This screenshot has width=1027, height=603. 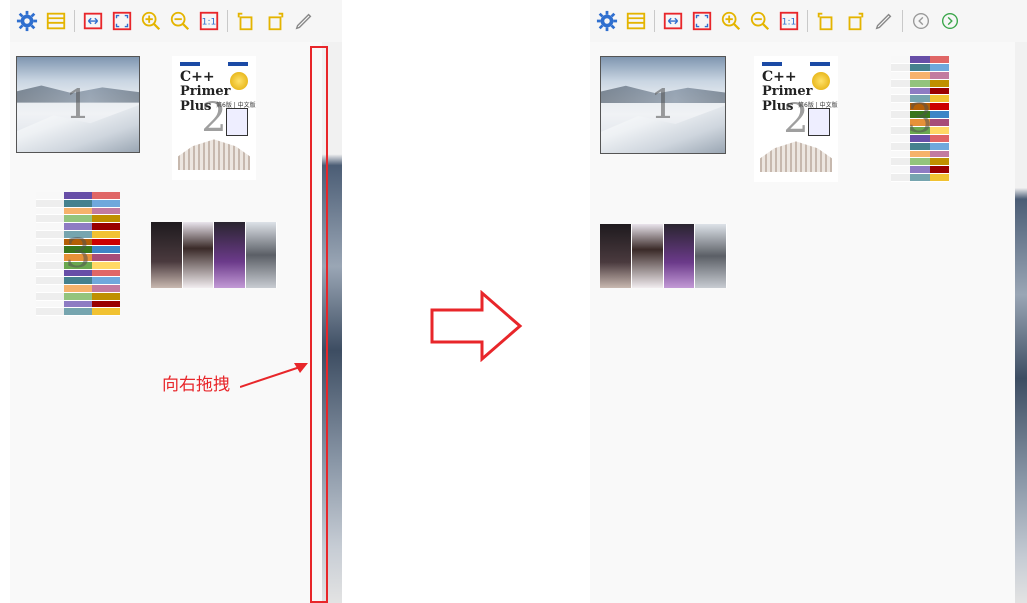 I want to click on book-title-line1: C++, so click(x=197, y=77).